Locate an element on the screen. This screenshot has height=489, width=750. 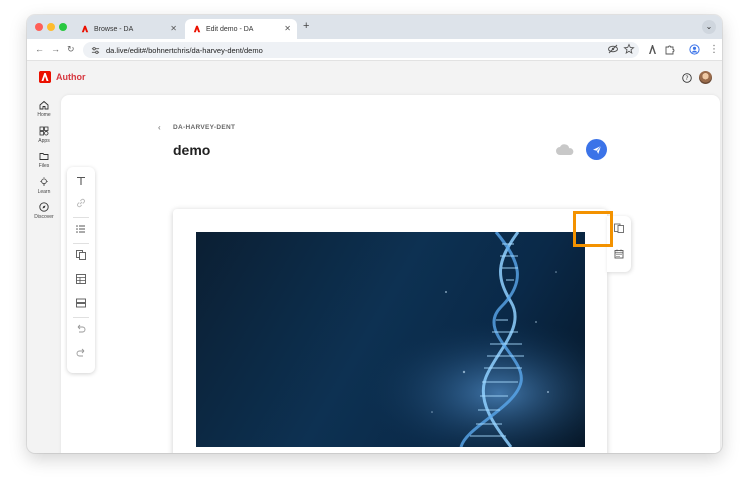
breadcrumb: DA-HARVEY-DENT is located at coordinates (204, 127).